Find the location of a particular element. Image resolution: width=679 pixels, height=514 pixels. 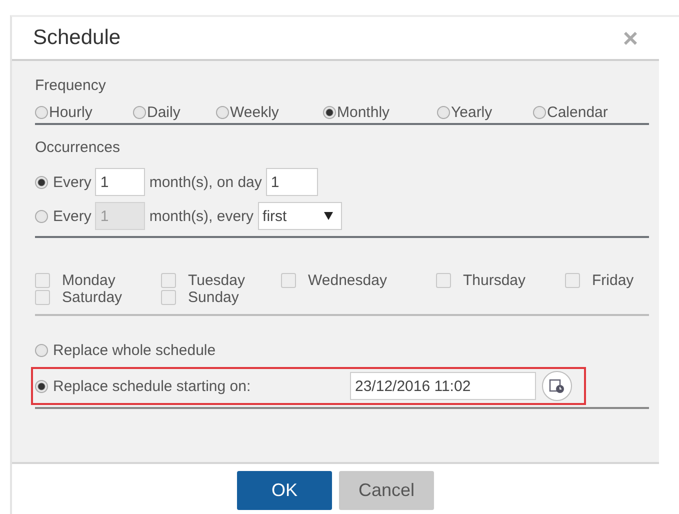

checkbox-label: Friday is located at coordinates (613, 280).